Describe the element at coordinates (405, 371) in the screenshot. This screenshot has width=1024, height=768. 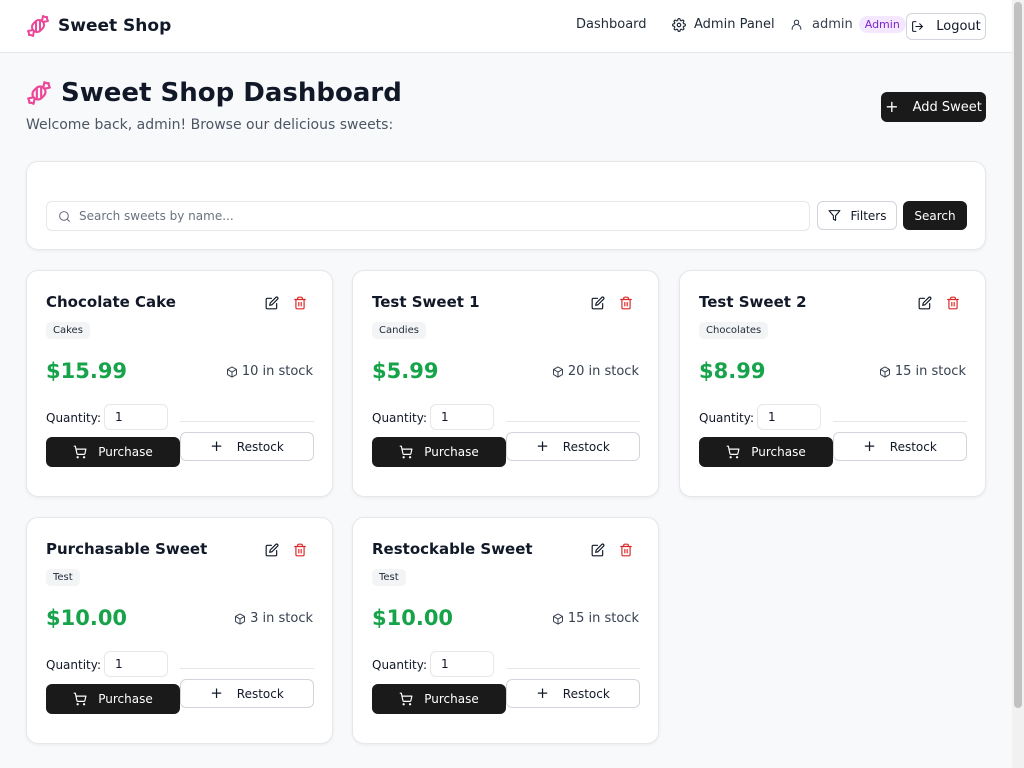
I see `sweet-price: $5.99` at that location.